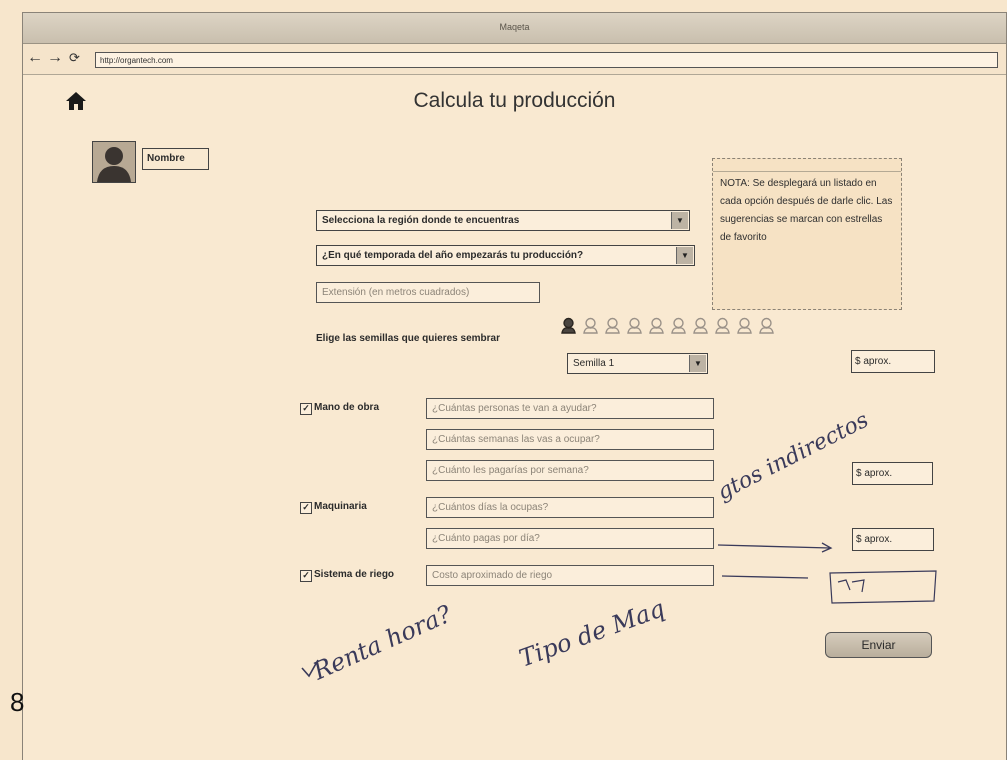  Describe the element at coordinates (382, 643) in the screenshot. I see `handwriting-bottom-left: Renta hora?` at that location.